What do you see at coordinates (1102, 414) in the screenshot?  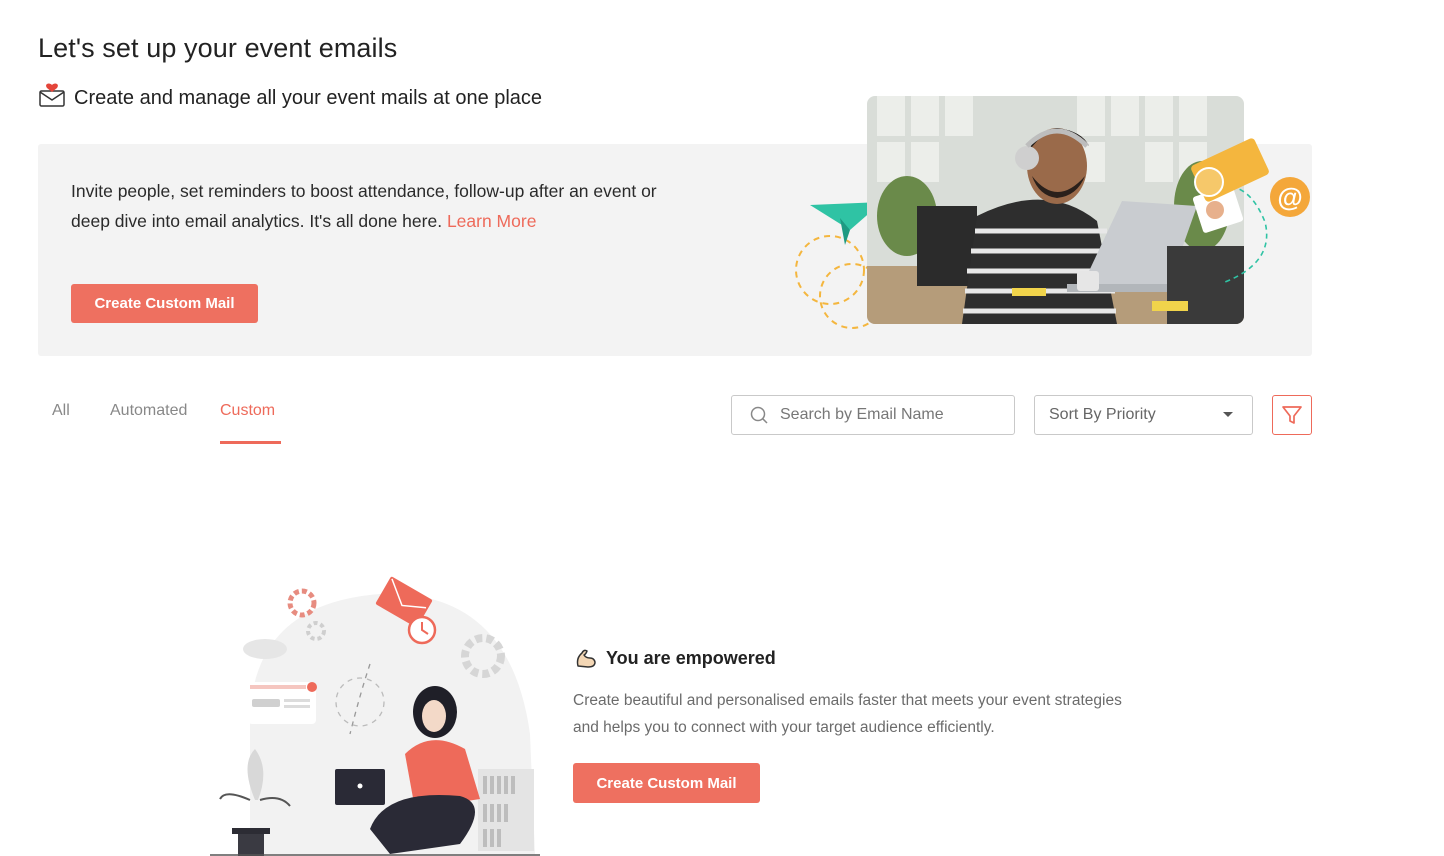 I see `sort-selected-value: Sort By Priority` at bounding box center [1102, 414].